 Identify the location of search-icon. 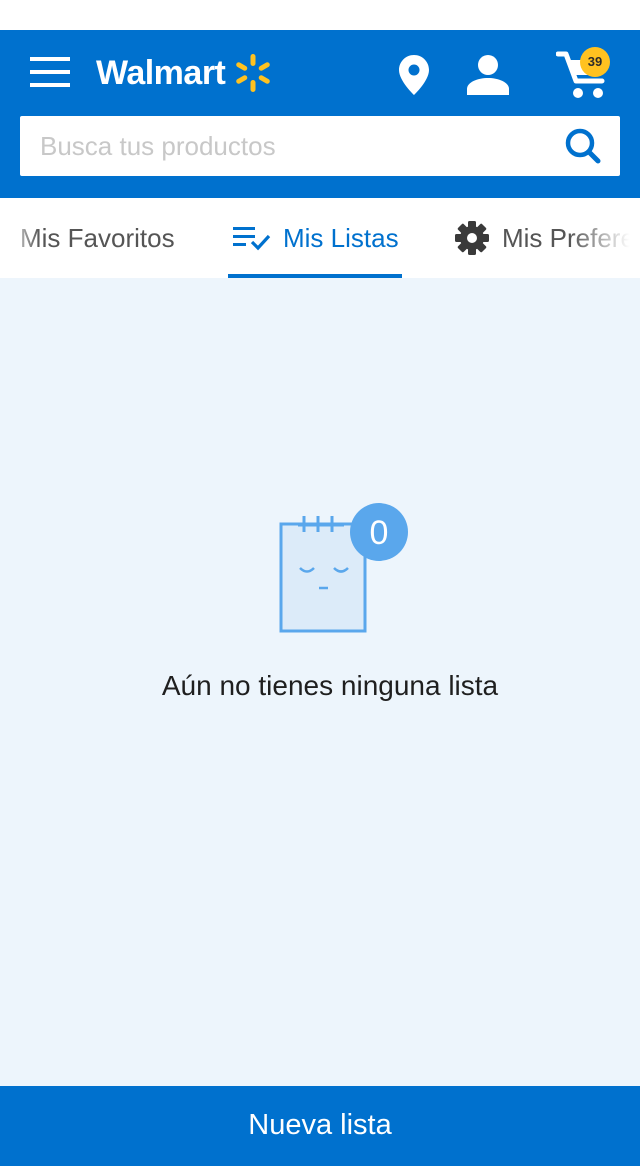
(582, 146).